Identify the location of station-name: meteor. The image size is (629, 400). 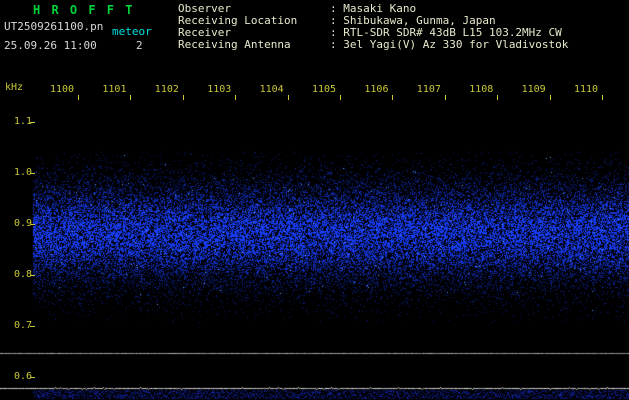
(132, 31).